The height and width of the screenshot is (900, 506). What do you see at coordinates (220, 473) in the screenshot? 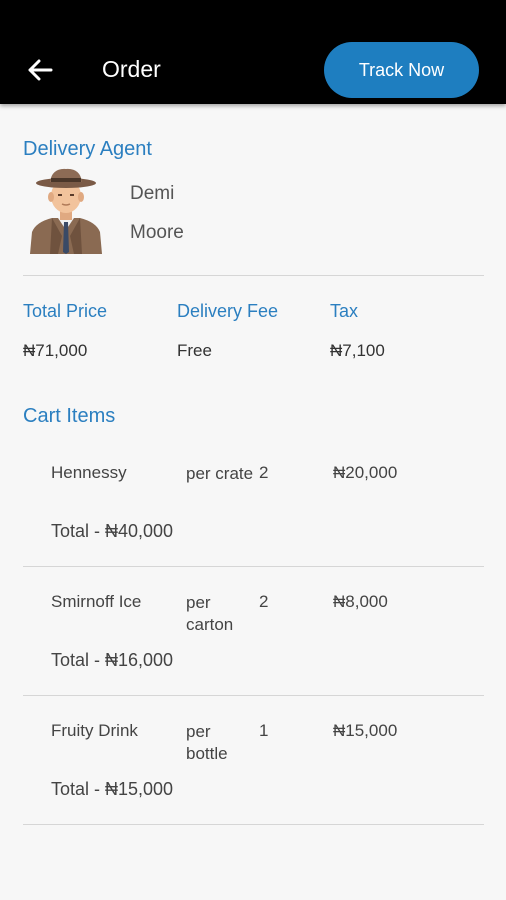
I see `item-unit: per crate` at bounding box center [220, 473].